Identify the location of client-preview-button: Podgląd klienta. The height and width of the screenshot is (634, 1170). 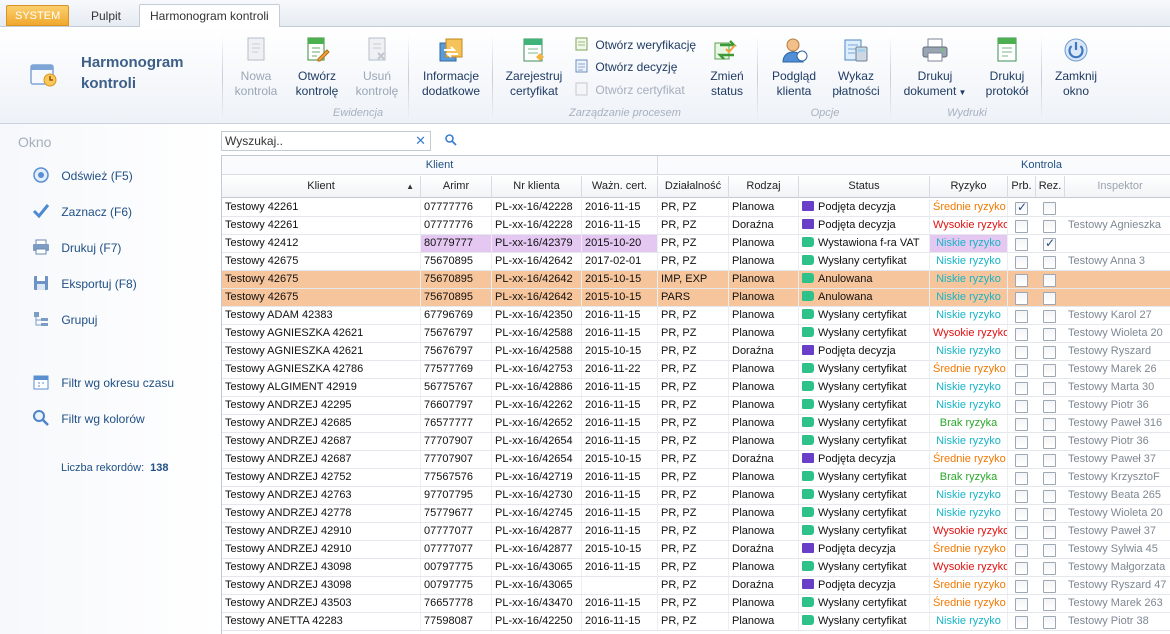
(794, 72).